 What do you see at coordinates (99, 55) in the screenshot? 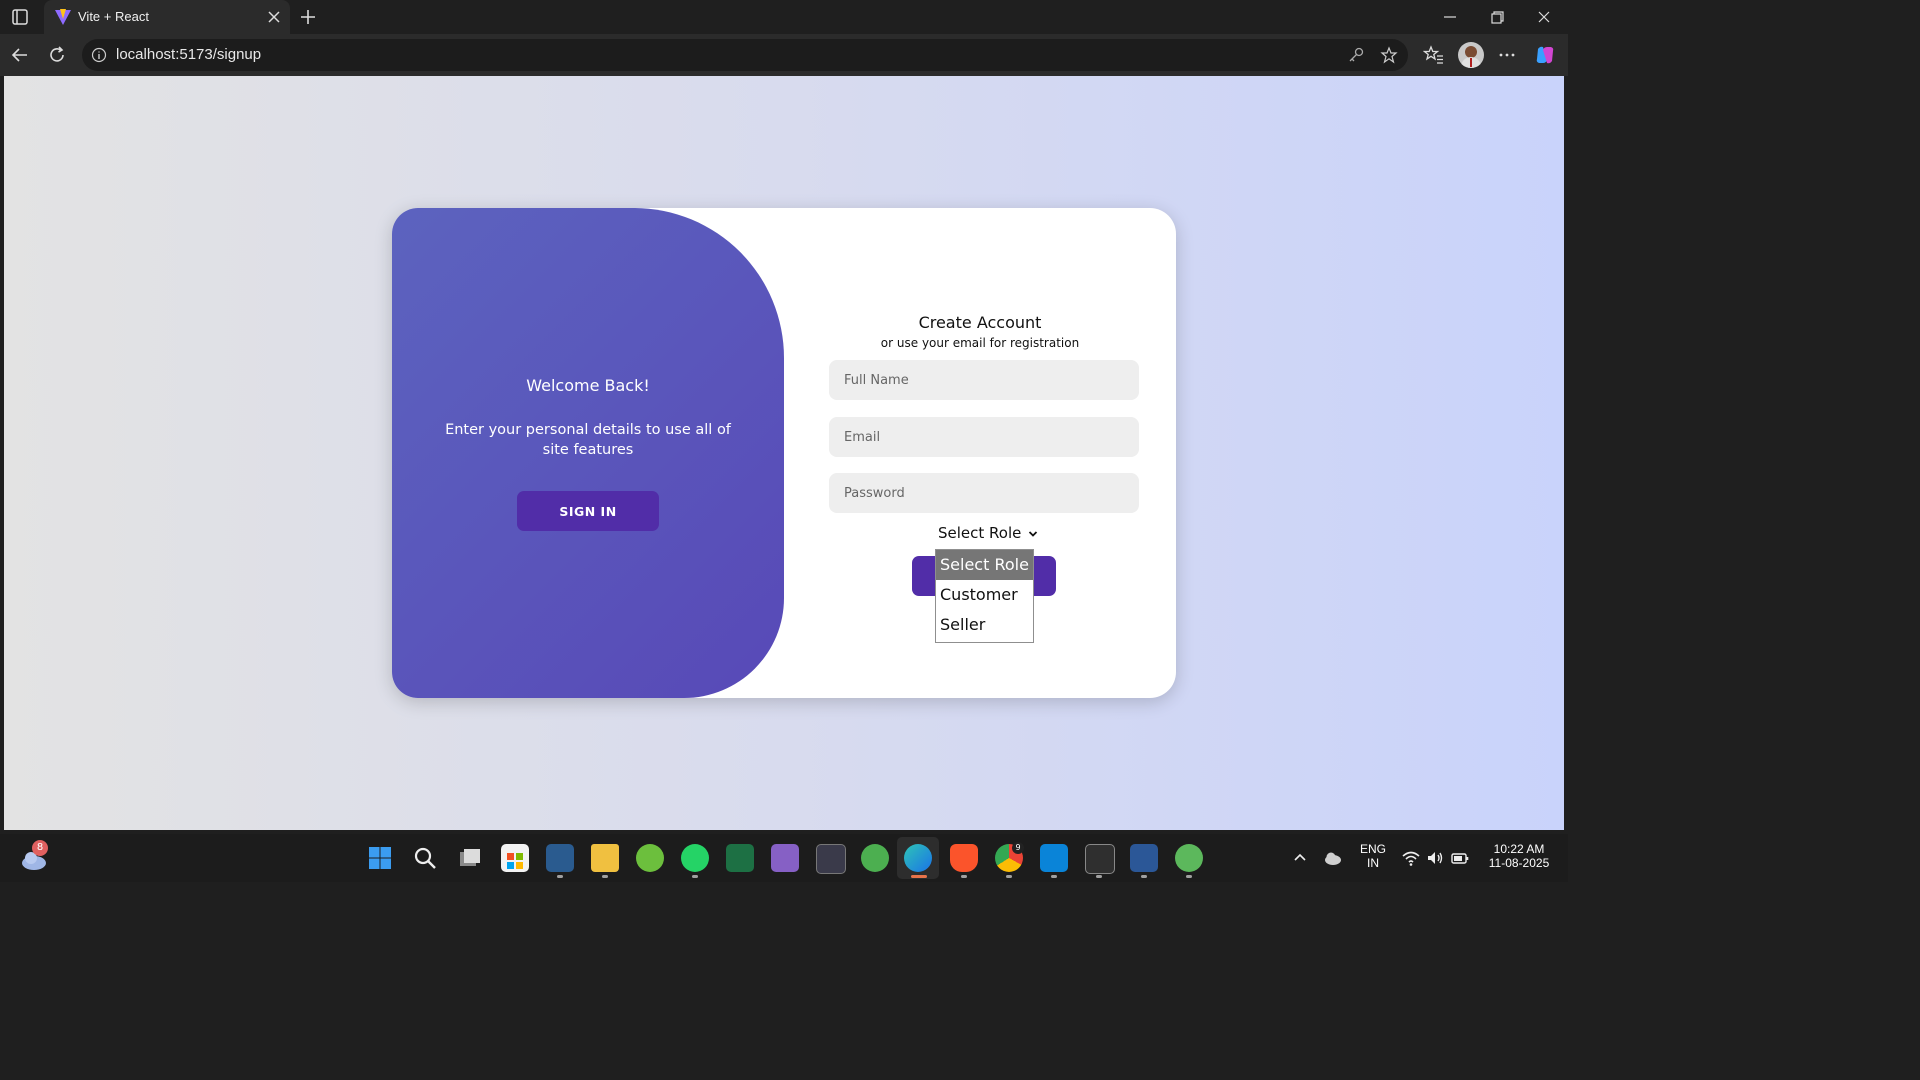
I see `site-info-icon` at bounding box center [99, 55].